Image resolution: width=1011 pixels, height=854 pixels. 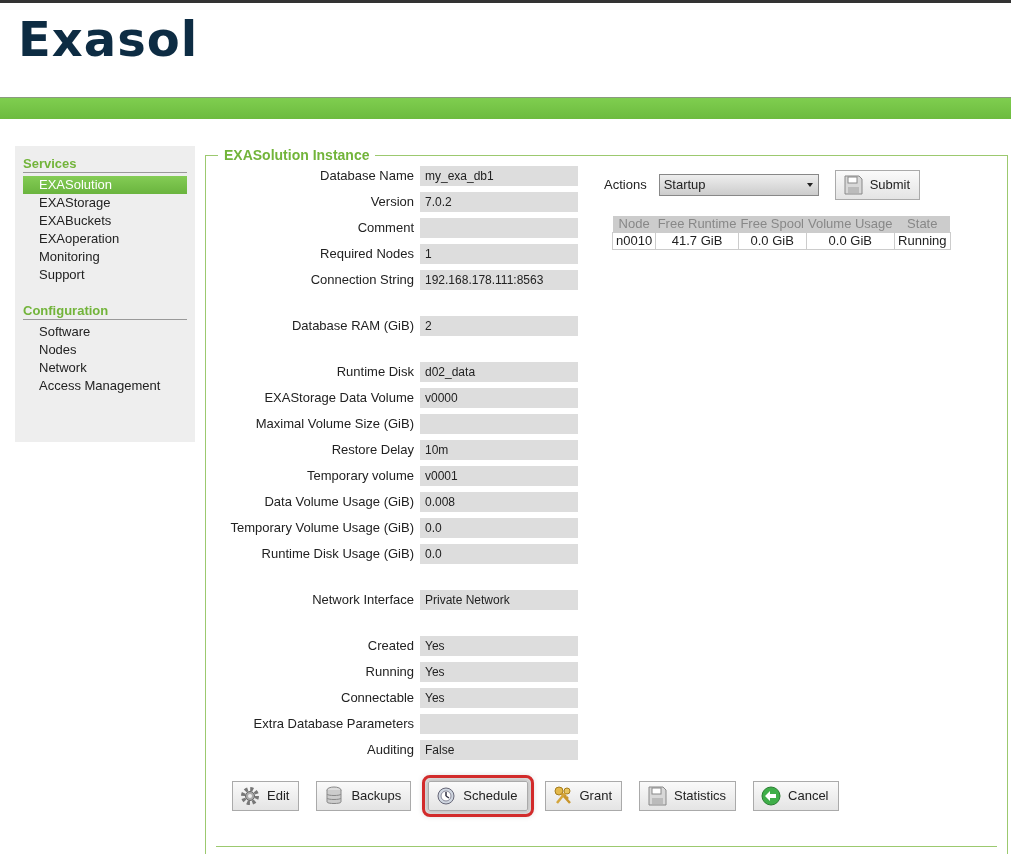 I want to click on action-button: Grant, so click(x=583, y=796).